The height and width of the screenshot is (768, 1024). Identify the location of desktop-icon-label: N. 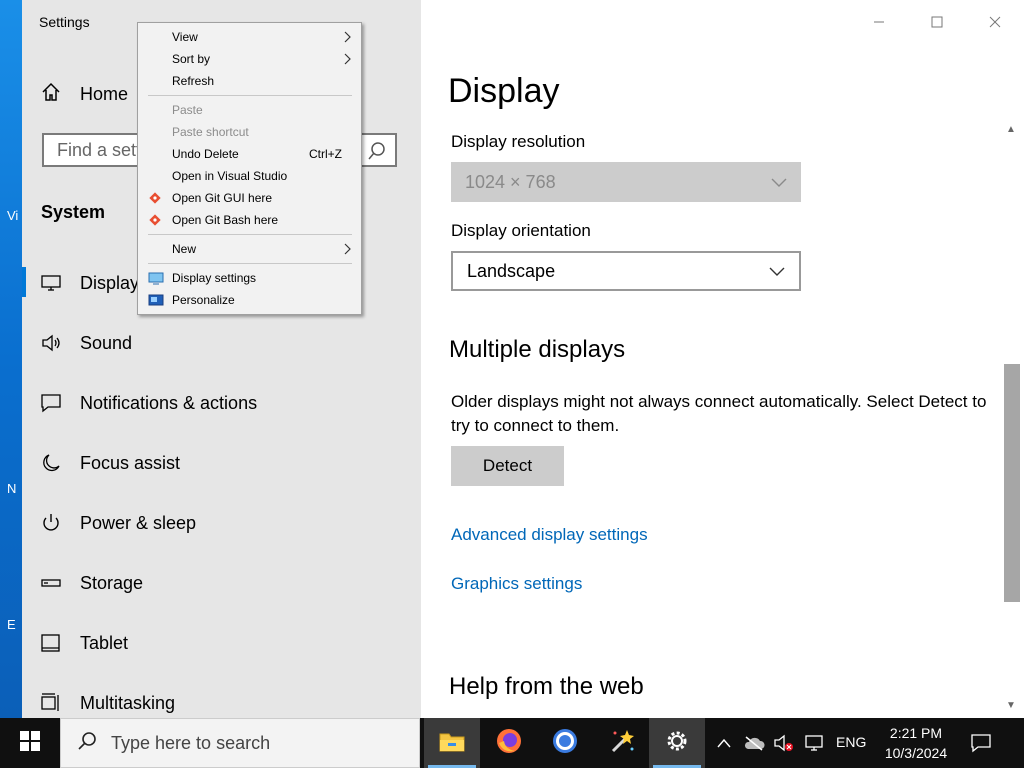
(12, 488).